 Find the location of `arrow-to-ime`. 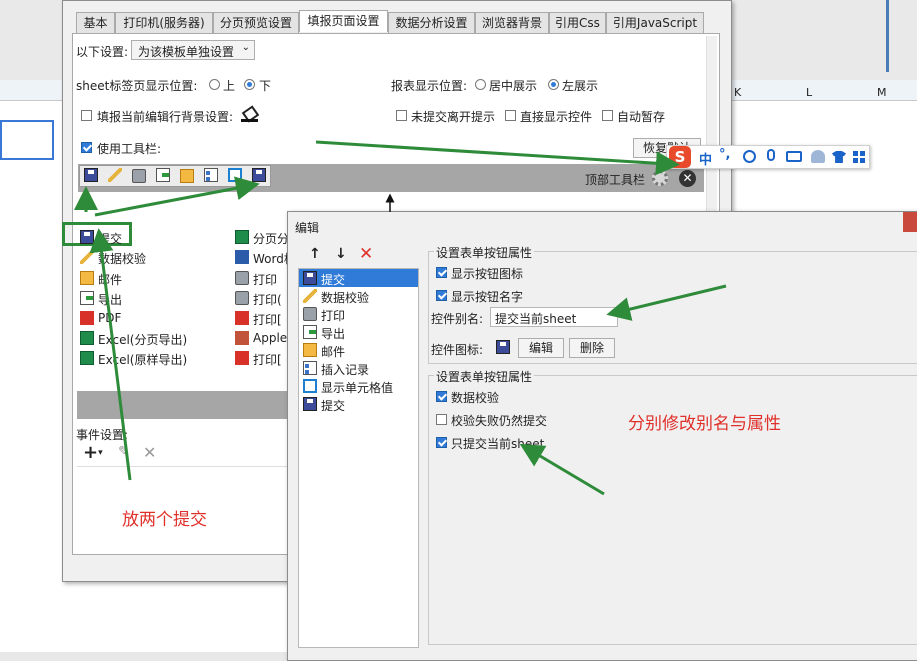

arrow-to-ime is located at coordinates (497, 158).